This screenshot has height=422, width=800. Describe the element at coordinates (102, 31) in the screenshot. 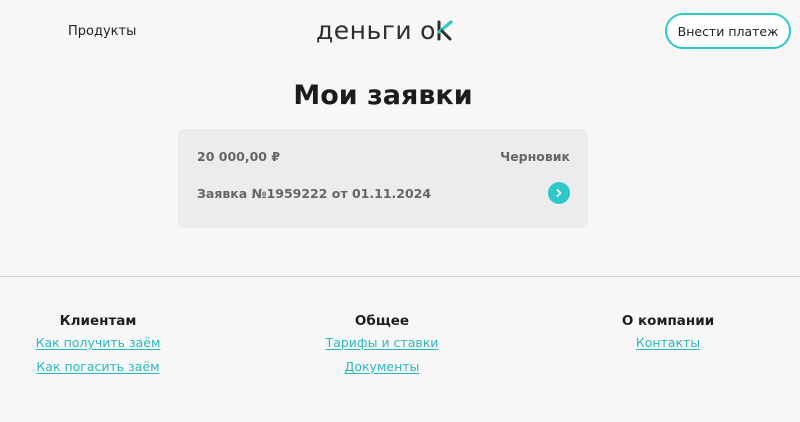

I see `nav-products-link: Продукты` at that location.